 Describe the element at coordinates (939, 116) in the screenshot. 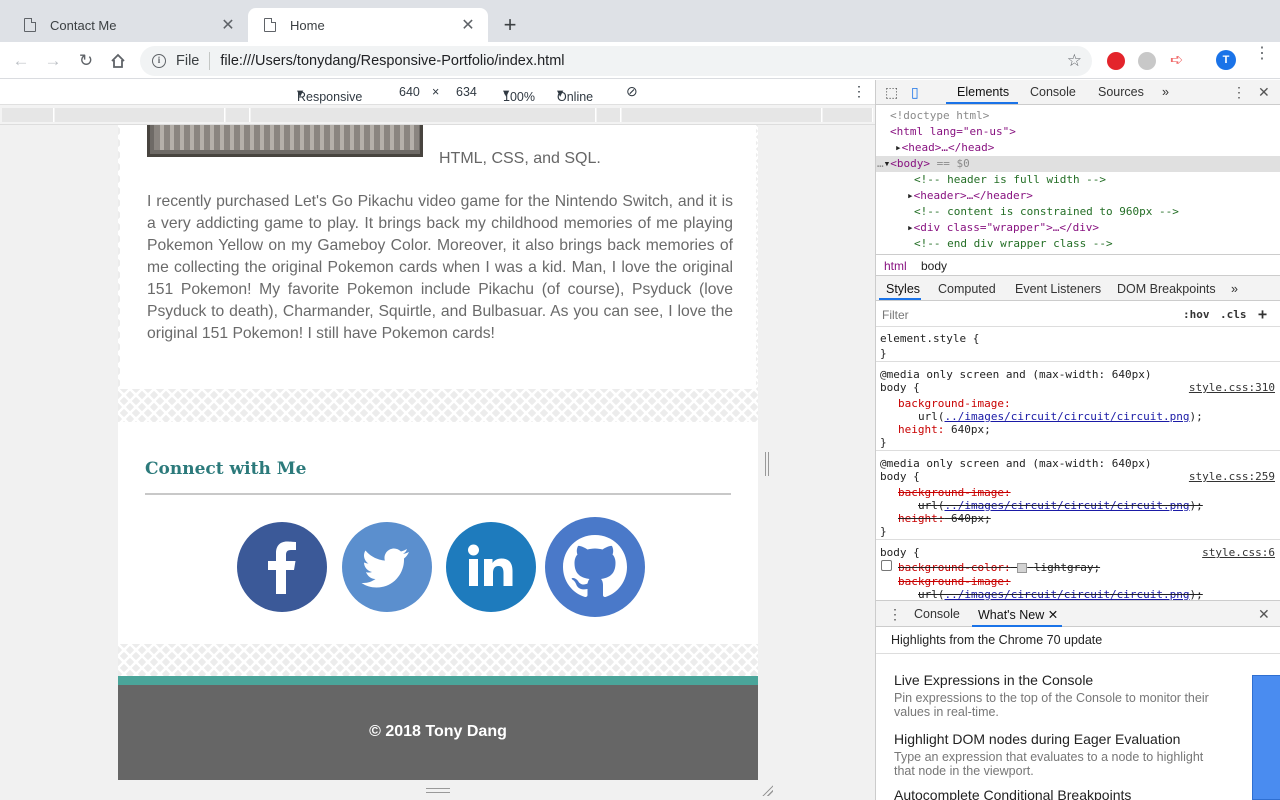

I see `dom-doctype: <!doctype html>` at that location.